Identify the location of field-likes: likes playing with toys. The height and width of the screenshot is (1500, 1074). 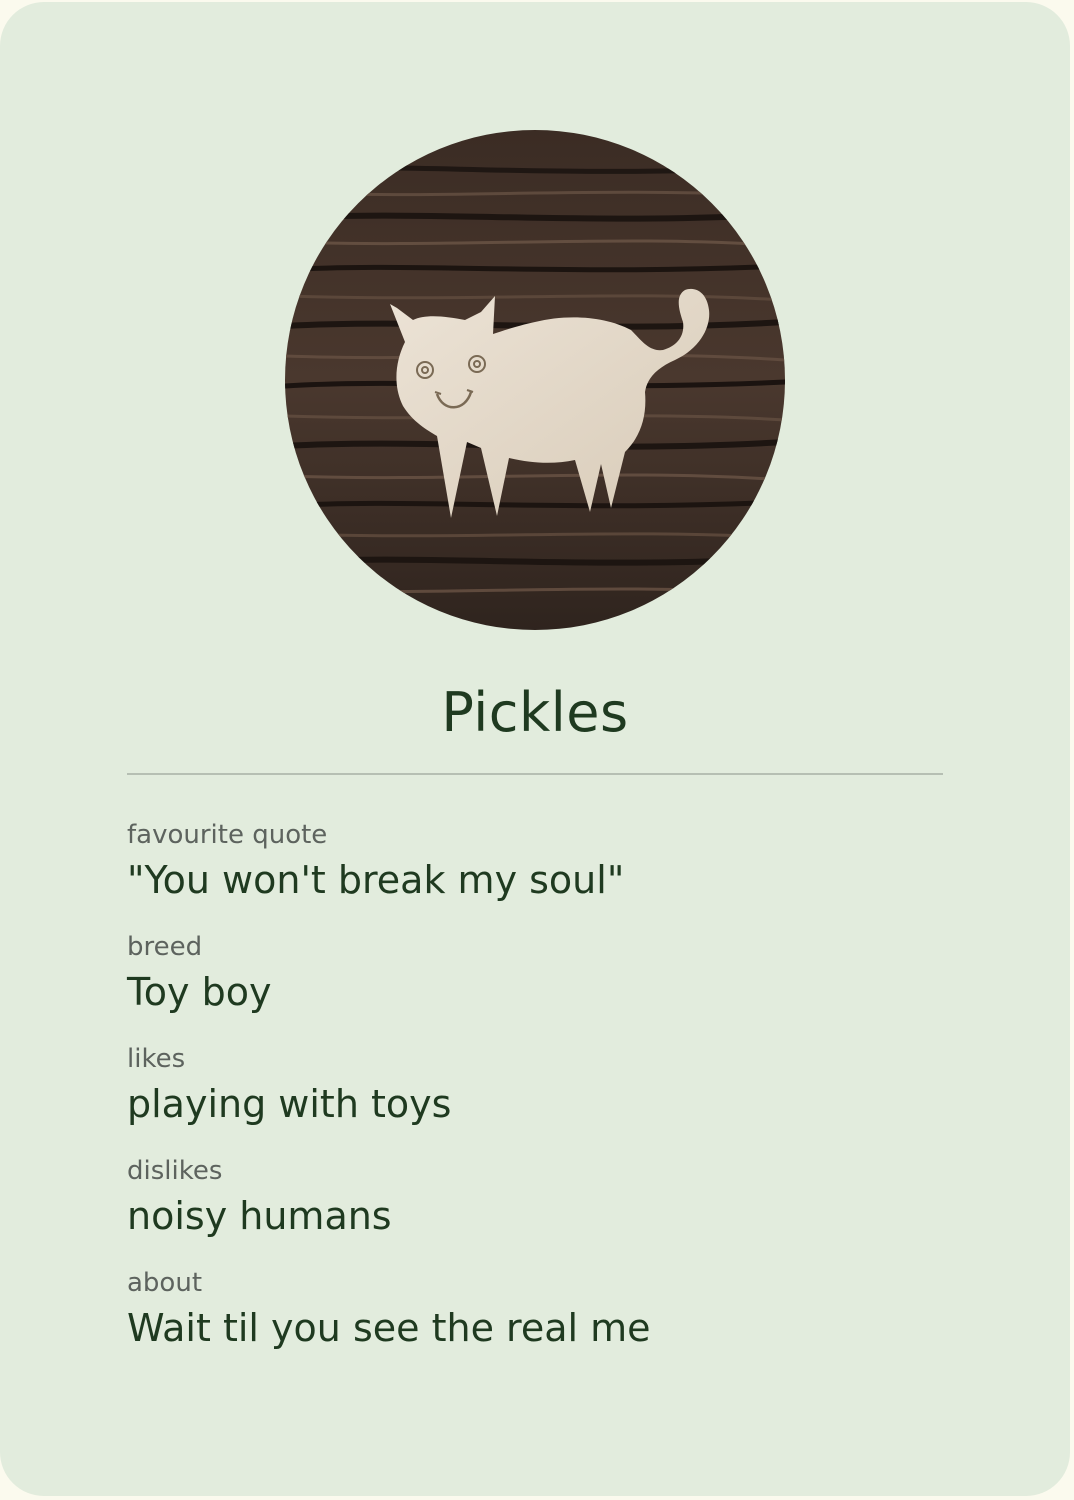
(535, 1096).